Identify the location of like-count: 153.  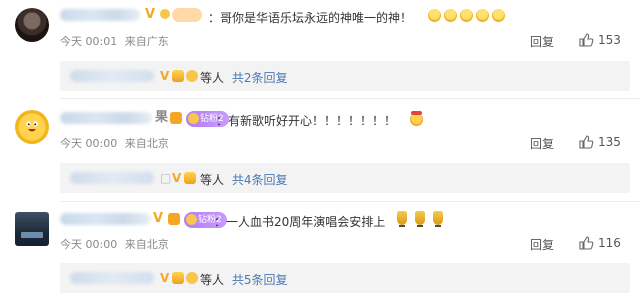
(609, 40).